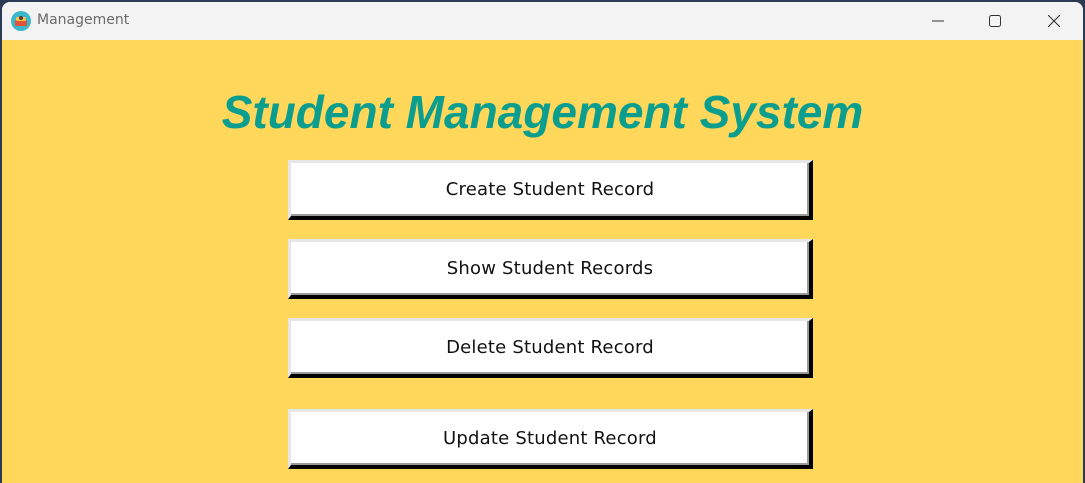 This screenshot has width=1085, height=483. I want to click on update-student-record-button: Update Student Record, so click(550, 439).